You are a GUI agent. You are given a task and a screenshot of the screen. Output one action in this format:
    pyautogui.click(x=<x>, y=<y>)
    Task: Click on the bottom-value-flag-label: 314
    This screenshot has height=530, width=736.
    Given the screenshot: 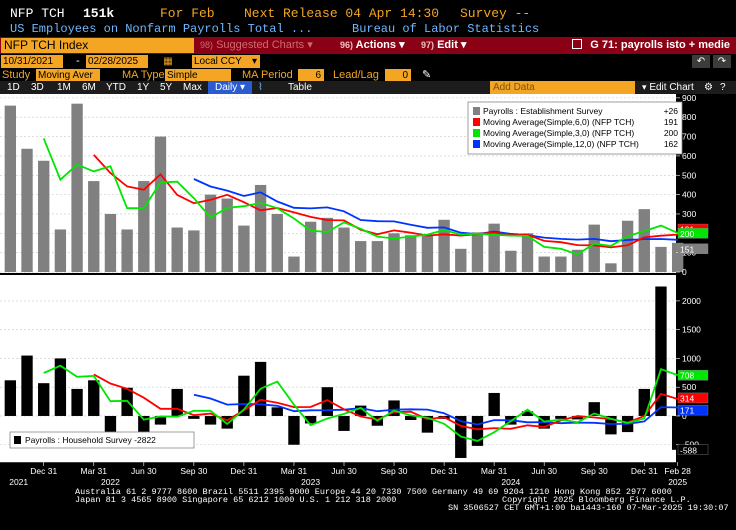 What is the action you would take?
    pyautogui.click(x=687, y=398)
    